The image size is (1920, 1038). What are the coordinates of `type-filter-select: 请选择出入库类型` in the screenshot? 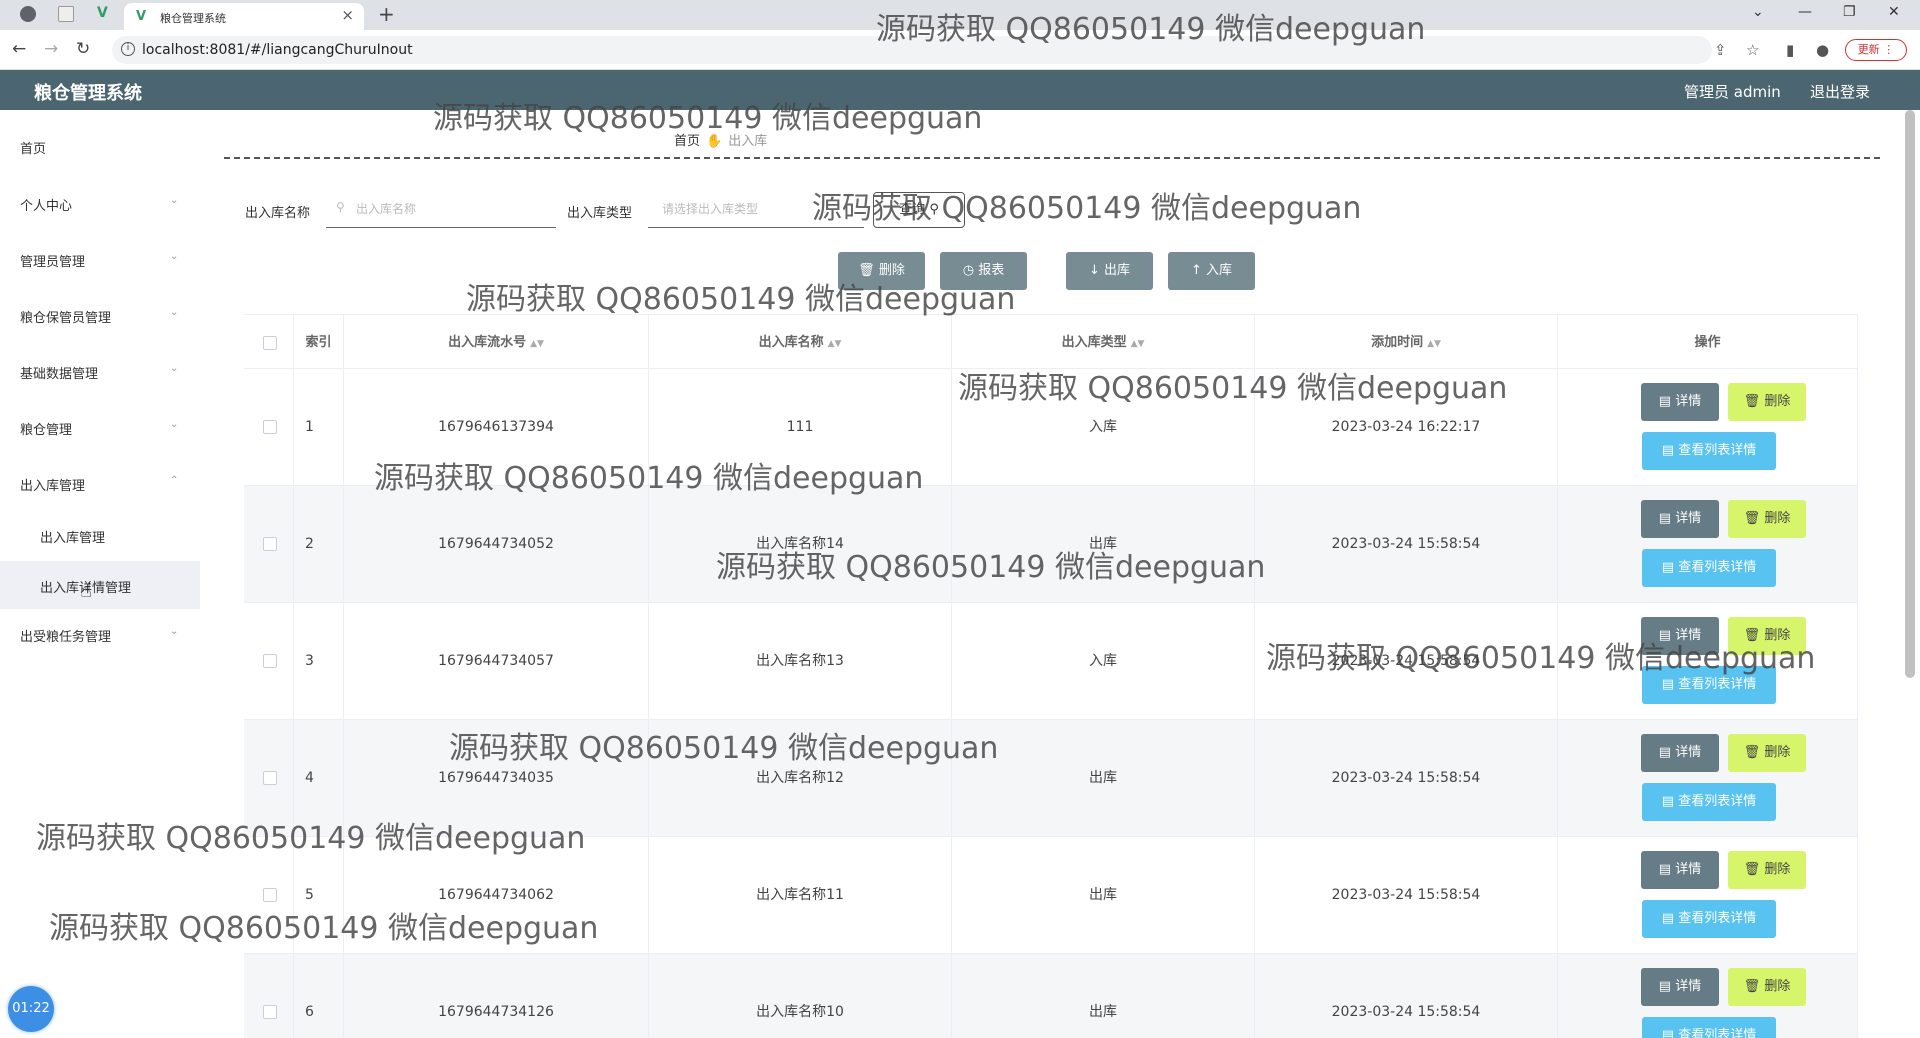 It's located at (756, 209).